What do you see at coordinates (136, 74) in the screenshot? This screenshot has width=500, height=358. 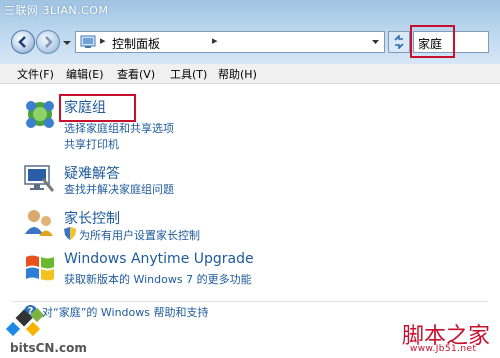 I see `menu-view: 查看(V)` at bounding box center [136, 74].